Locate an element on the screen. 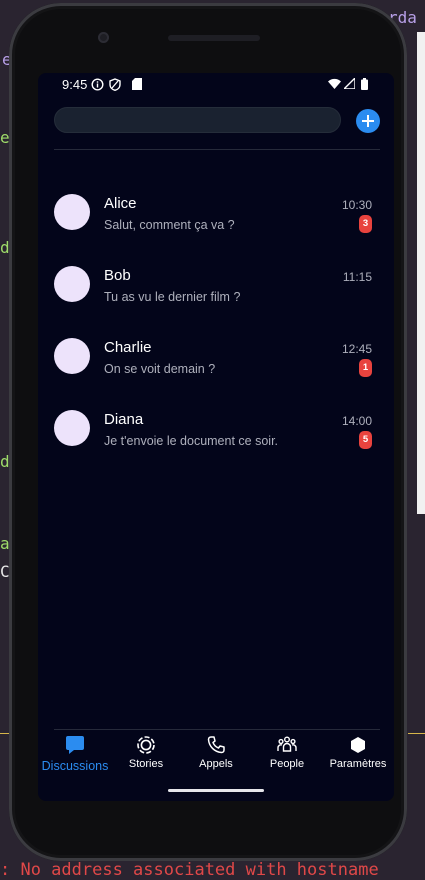  background-error-text: : No address associated with hostname is located at coordinates (189, 870).